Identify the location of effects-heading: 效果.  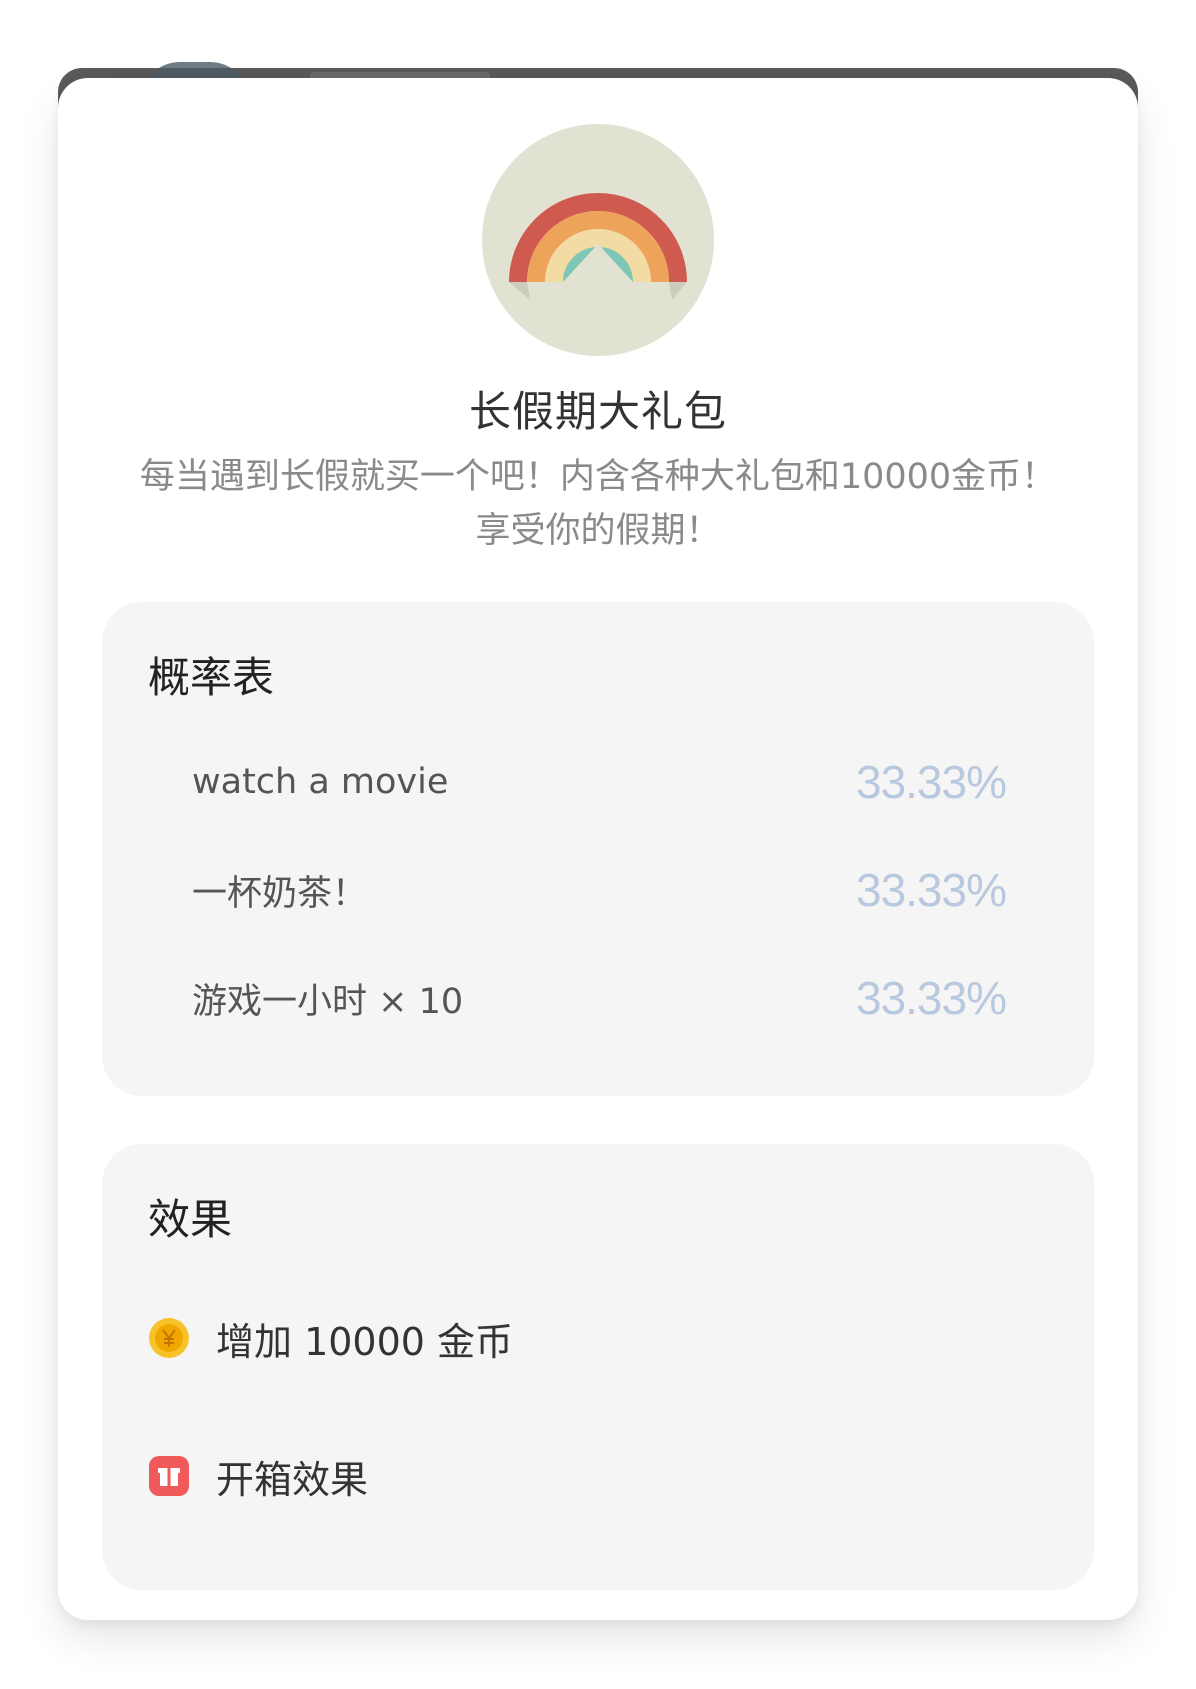
(190, 1219).